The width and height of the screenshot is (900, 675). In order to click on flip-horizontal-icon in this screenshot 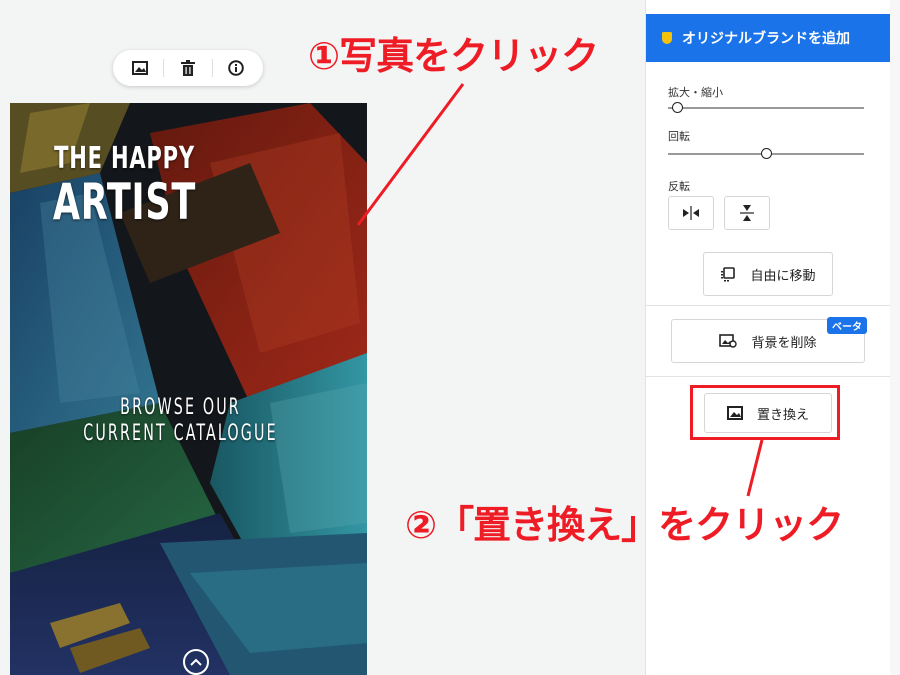, I will do `click(691, 213)`.